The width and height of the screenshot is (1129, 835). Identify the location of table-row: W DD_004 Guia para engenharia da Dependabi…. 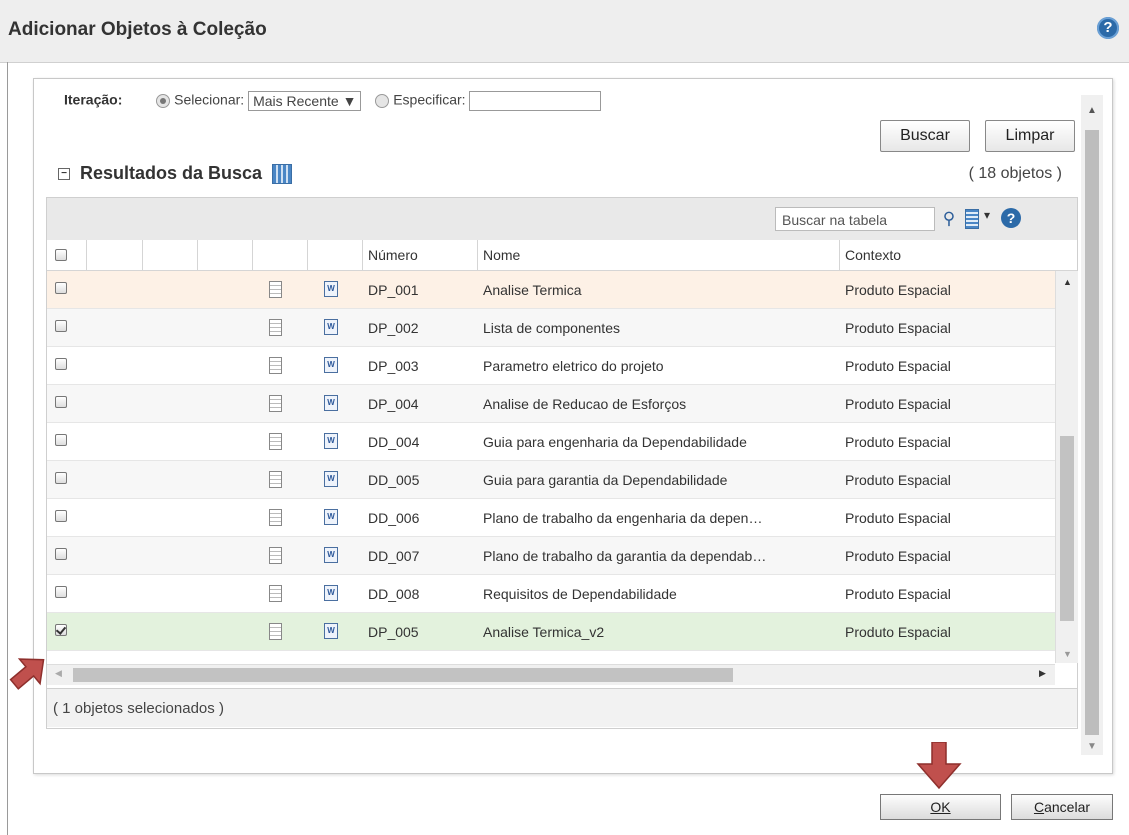
(562, 442).